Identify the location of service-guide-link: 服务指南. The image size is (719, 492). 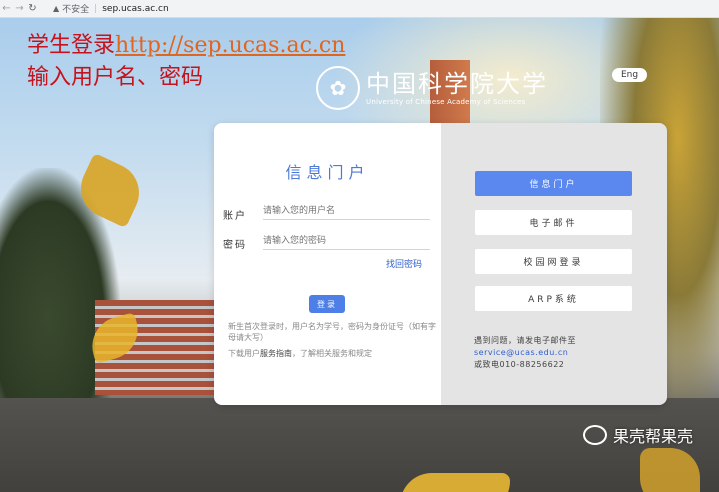
(276, 353).